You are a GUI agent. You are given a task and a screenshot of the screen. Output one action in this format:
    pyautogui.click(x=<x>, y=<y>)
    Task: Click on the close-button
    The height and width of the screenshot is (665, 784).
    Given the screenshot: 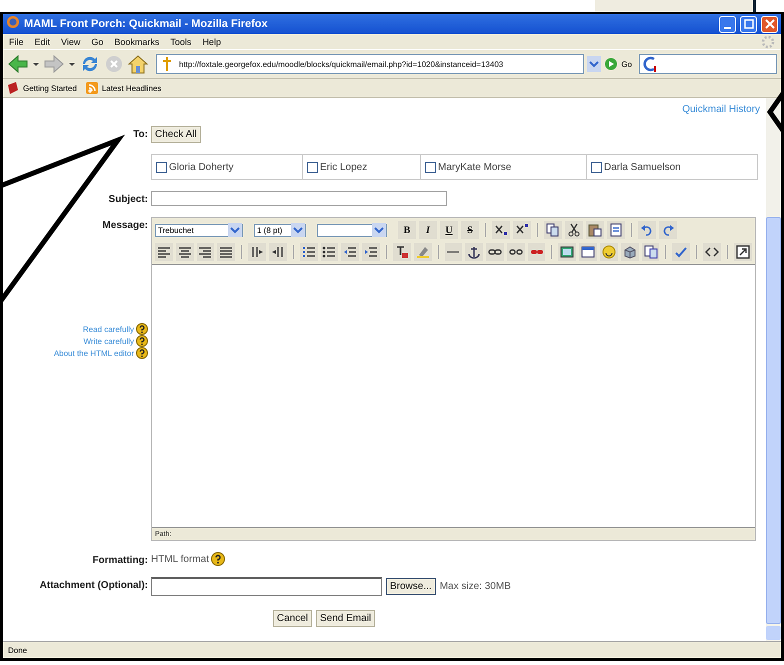 What is the action you would take?
    pyautogui.click(x=769, y=24)
    